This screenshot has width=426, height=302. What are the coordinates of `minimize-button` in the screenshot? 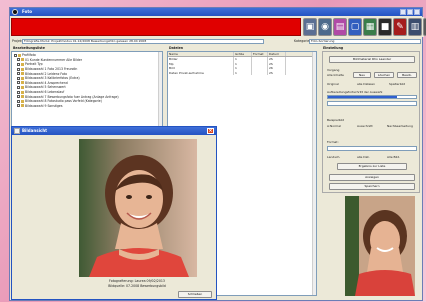 It's located at (403, 12).